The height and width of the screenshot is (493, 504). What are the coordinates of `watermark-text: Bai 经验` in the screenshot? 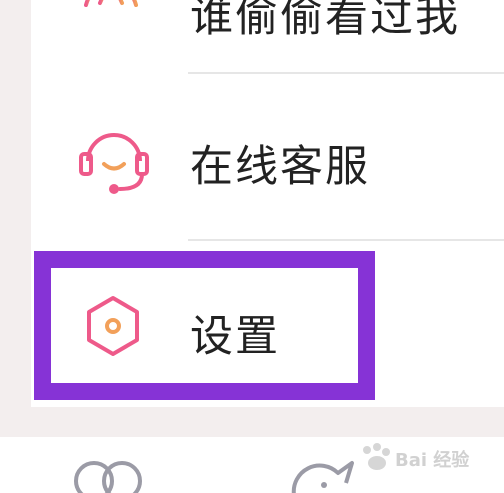 It's located at (432, 460).